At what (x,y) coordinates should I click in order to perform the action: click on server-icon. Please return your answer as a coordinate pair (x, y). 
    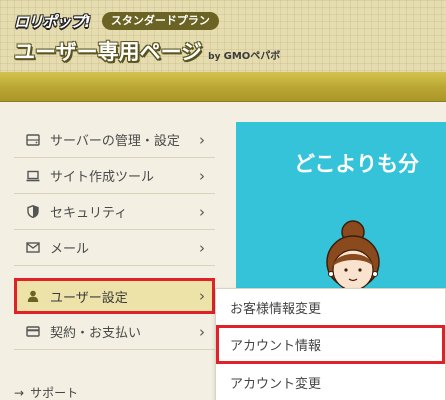
    Looking at the image, I should click on (33, 140).